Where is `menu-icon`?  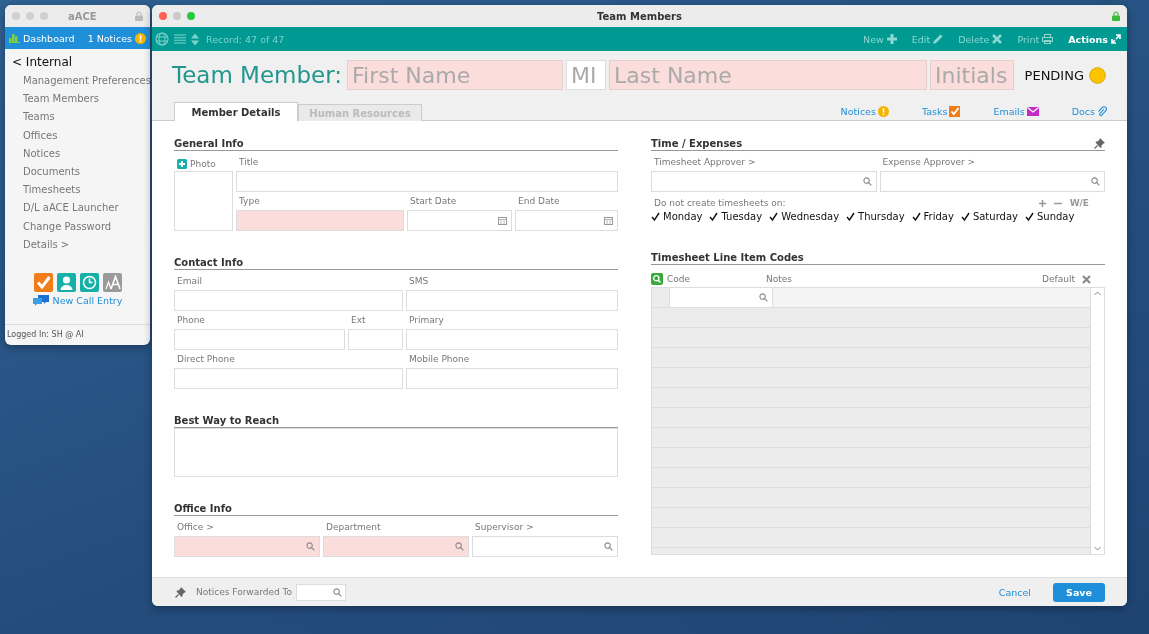 menu-icon is located at coordinates (180, 39).